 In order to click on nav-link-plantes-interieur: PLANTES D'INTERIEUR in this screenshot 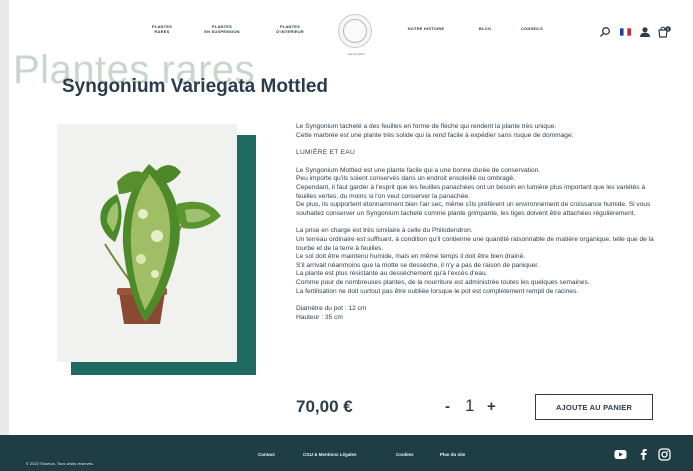, I will do `click(290, 29)`.